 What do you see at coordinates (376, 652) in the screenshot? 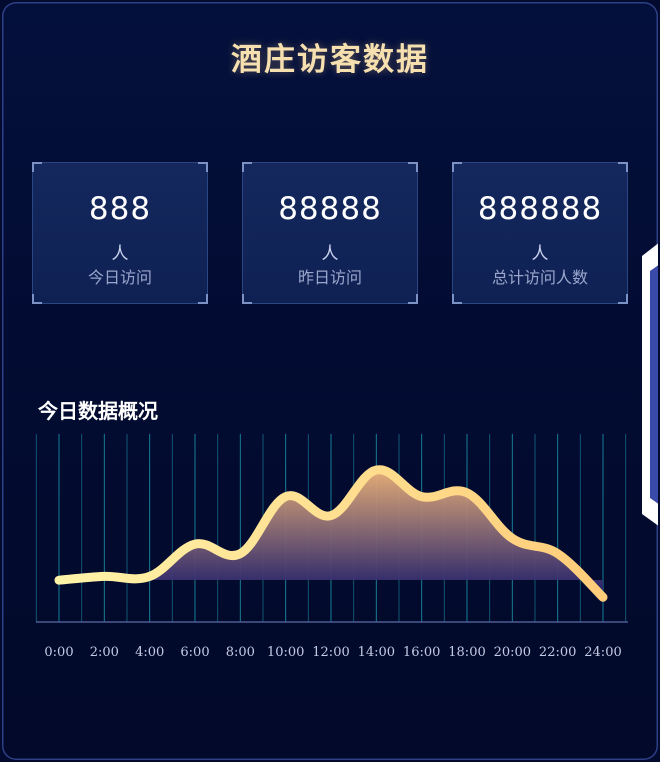
I see `x-tick-label: 14:00` at bounding box center [376, 652].